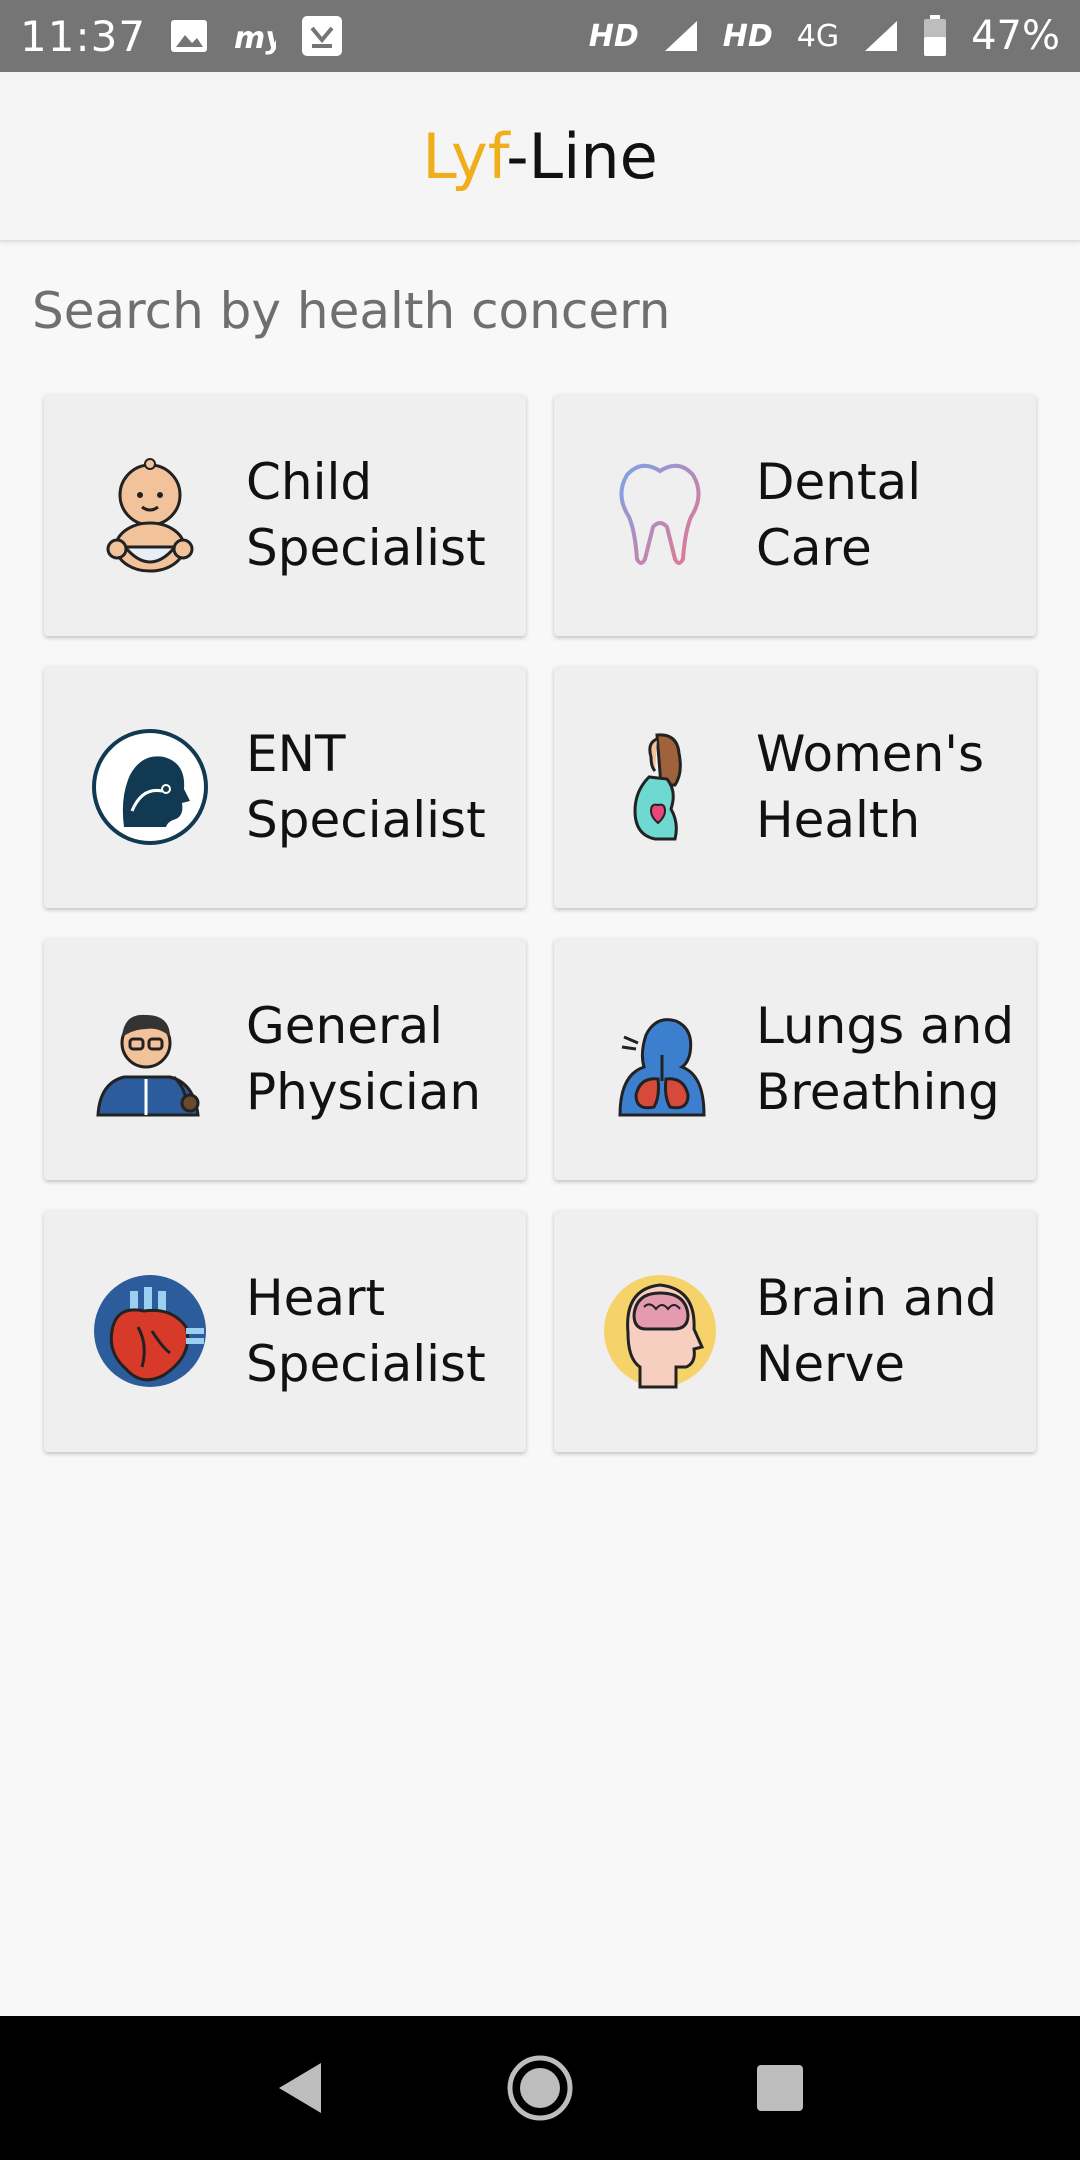 This screenshot has width=1080, height=2160. I want to click on baby-icon, so click(150, 515).